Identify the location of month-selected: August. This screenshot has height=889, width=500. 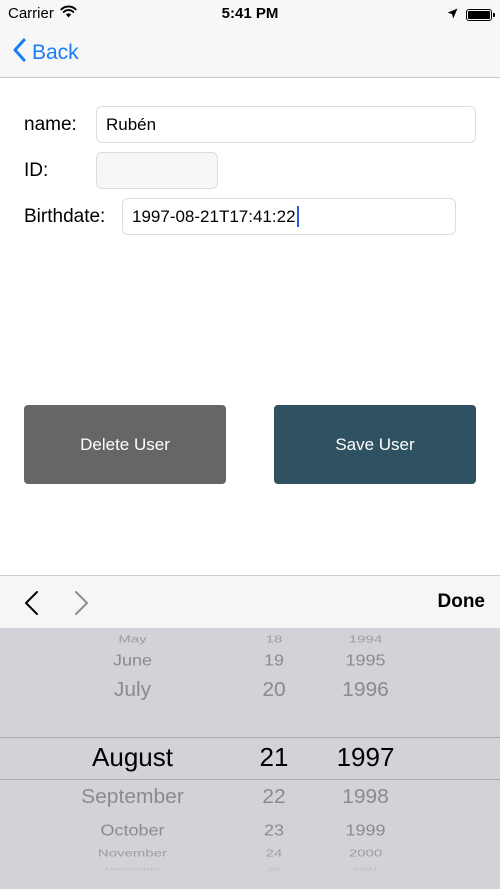
(132, 757).